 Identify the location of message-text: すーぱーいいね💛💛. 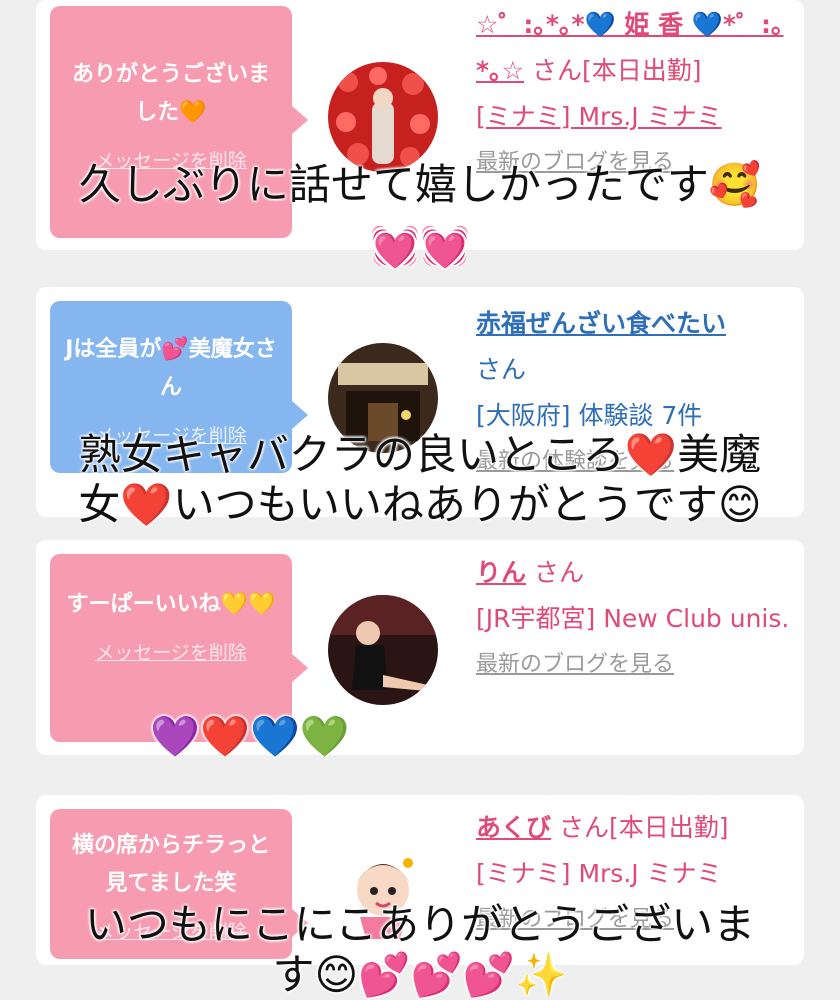
(171, 604).